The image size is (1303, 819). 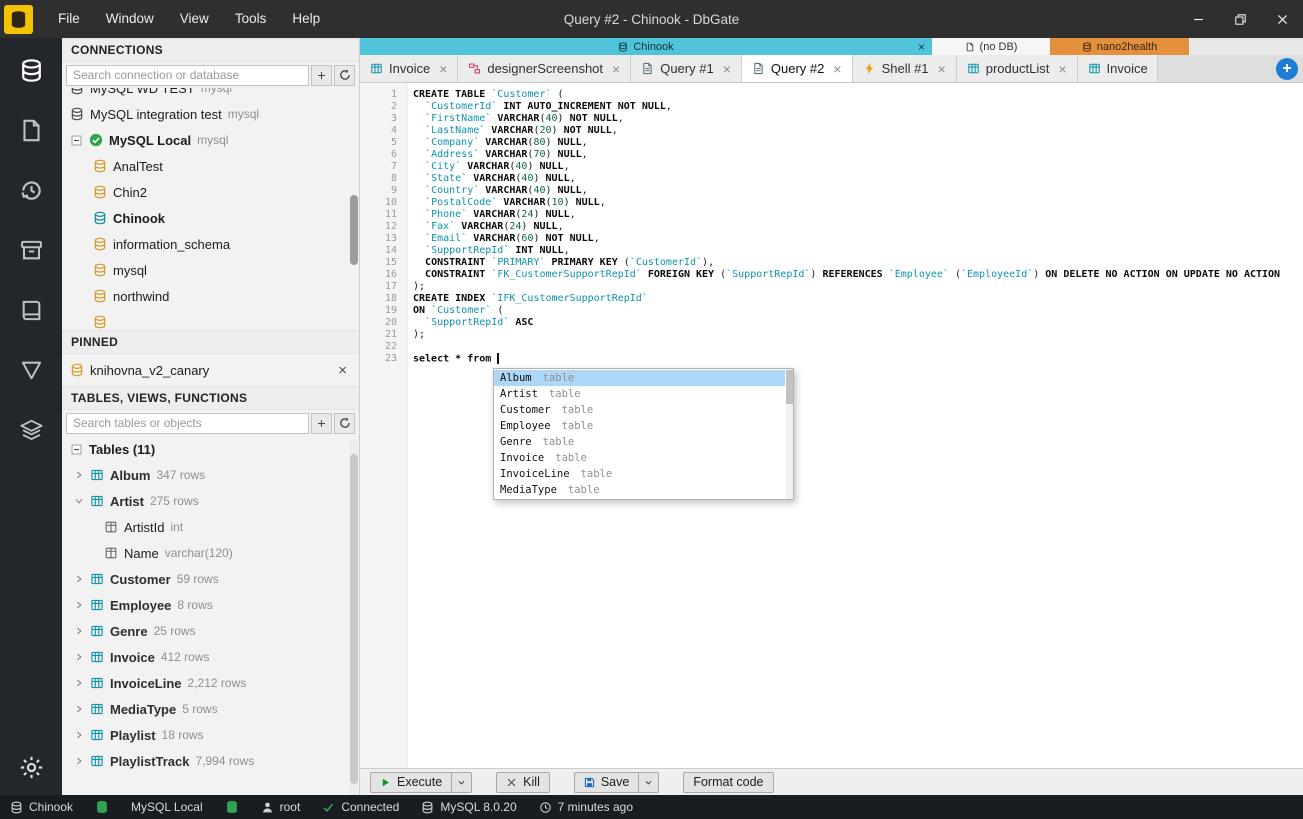 What do you see at coordinates (210, 140) in the screenshot?
I see `connection-item-mysql-local: MySQL Local mysql` at bounding box center [210, 140].